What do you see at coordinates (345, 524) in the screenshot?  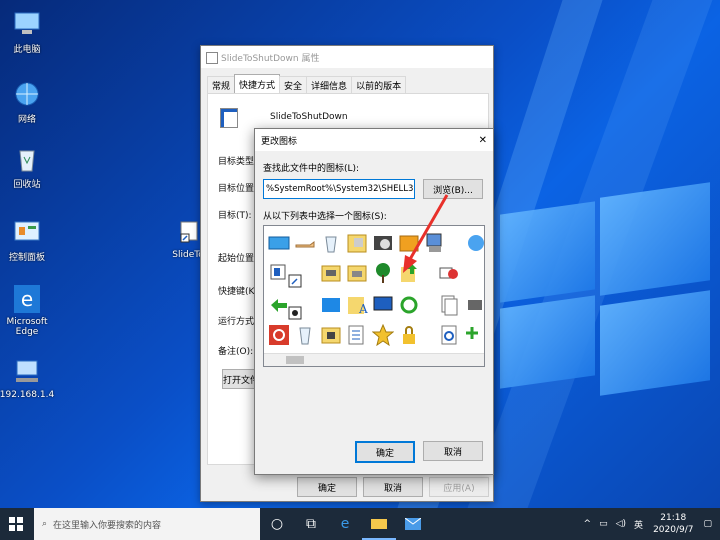 I see `edge-taskbar-icon: e` at bounding box center [345, 524].